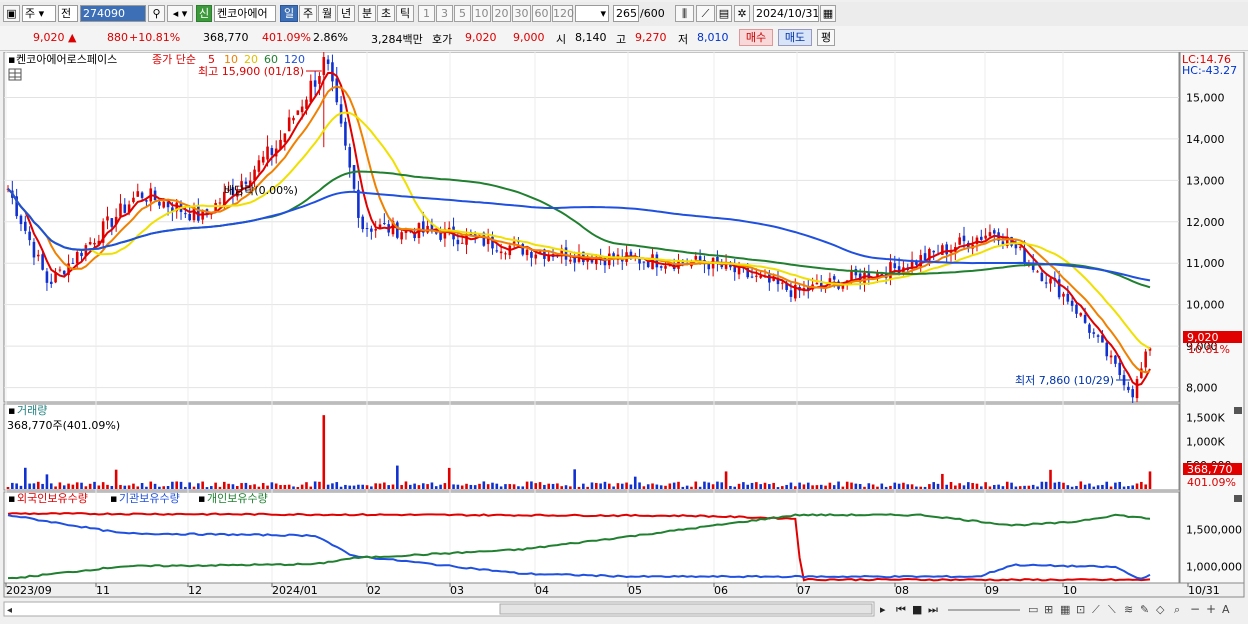 The width and height of the screenshot is (1248, 624). What do you see at coordinates (756, 37) in the screenshot?
I see `buy-button: 매수` at bounding box center [756, 37].